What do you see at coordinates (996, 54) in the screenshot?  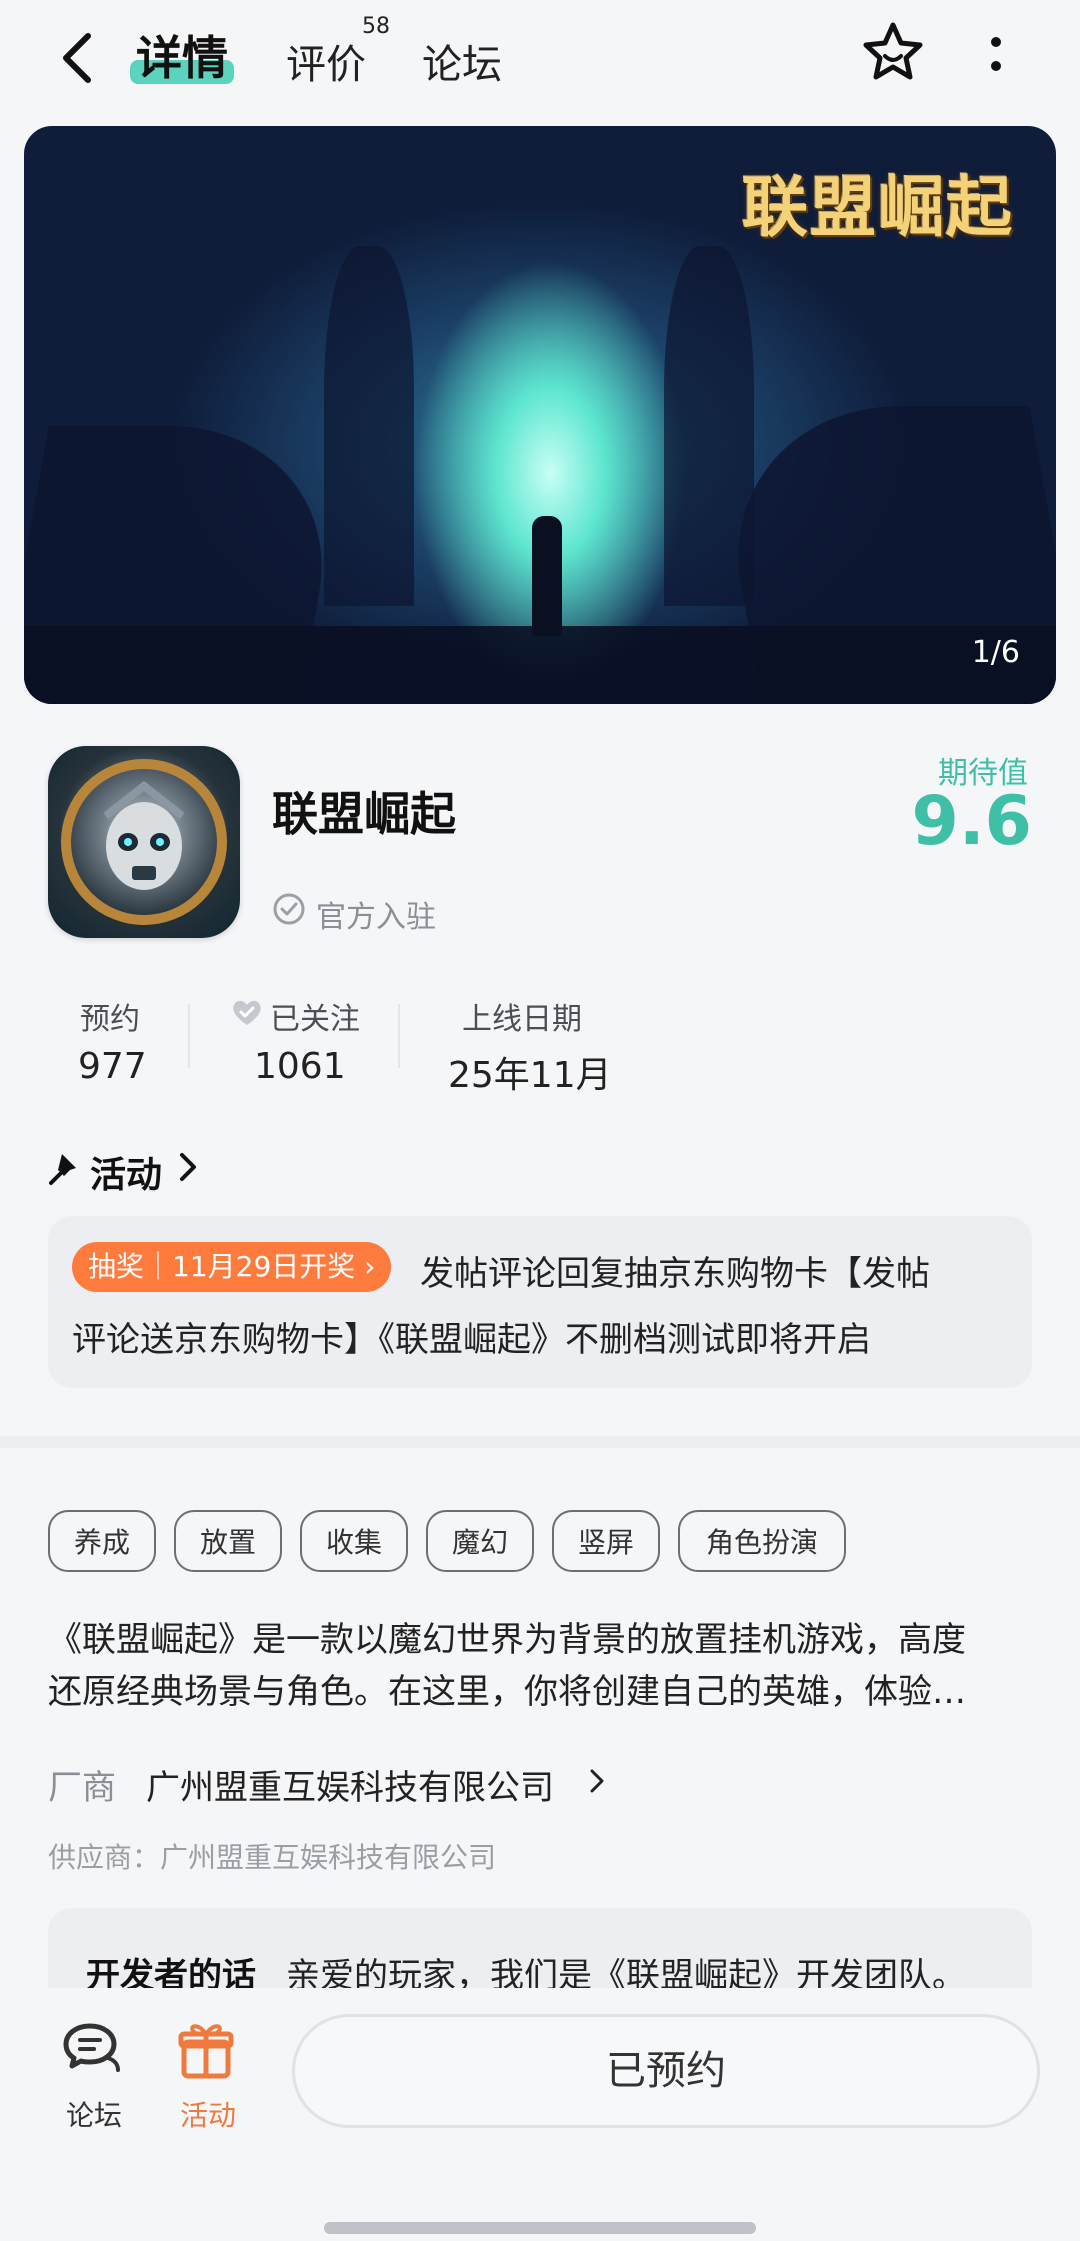 I see `more-options-icon` at bounding box center [996, 54].